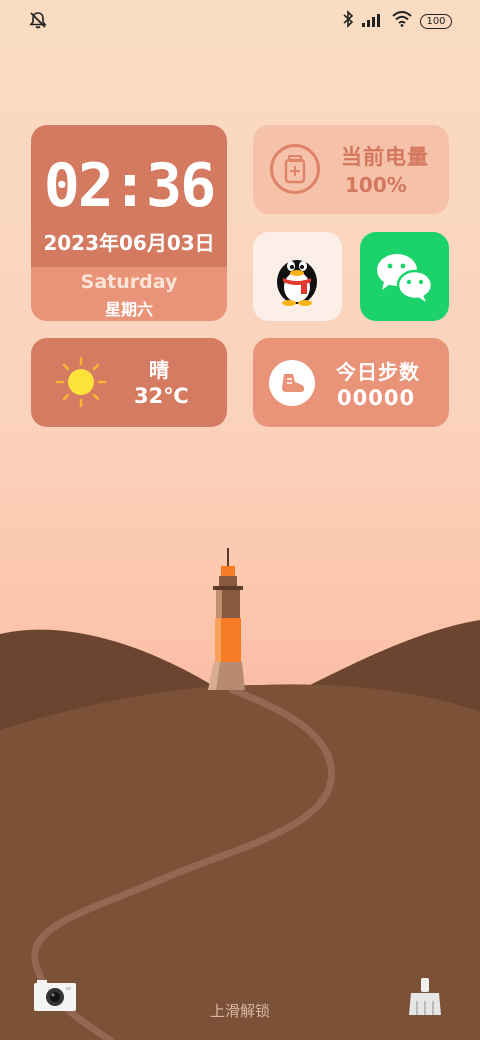 The width and height of the screenshot is (480, 1040). What do you see at coordinates (81, 382) in the screenshot?
I see `sun-icon` at bounding box center [81, 382].